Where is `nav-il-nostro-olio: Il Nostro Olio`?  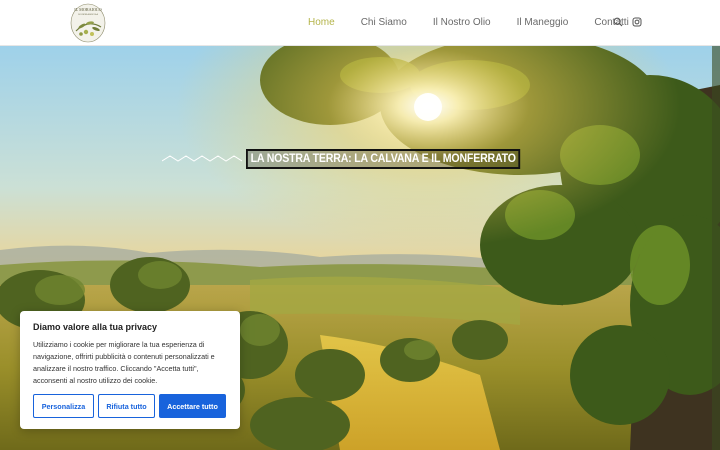
nav-il-nostro-olio: Il Nostro Olio is located at coordinates (462, 22).